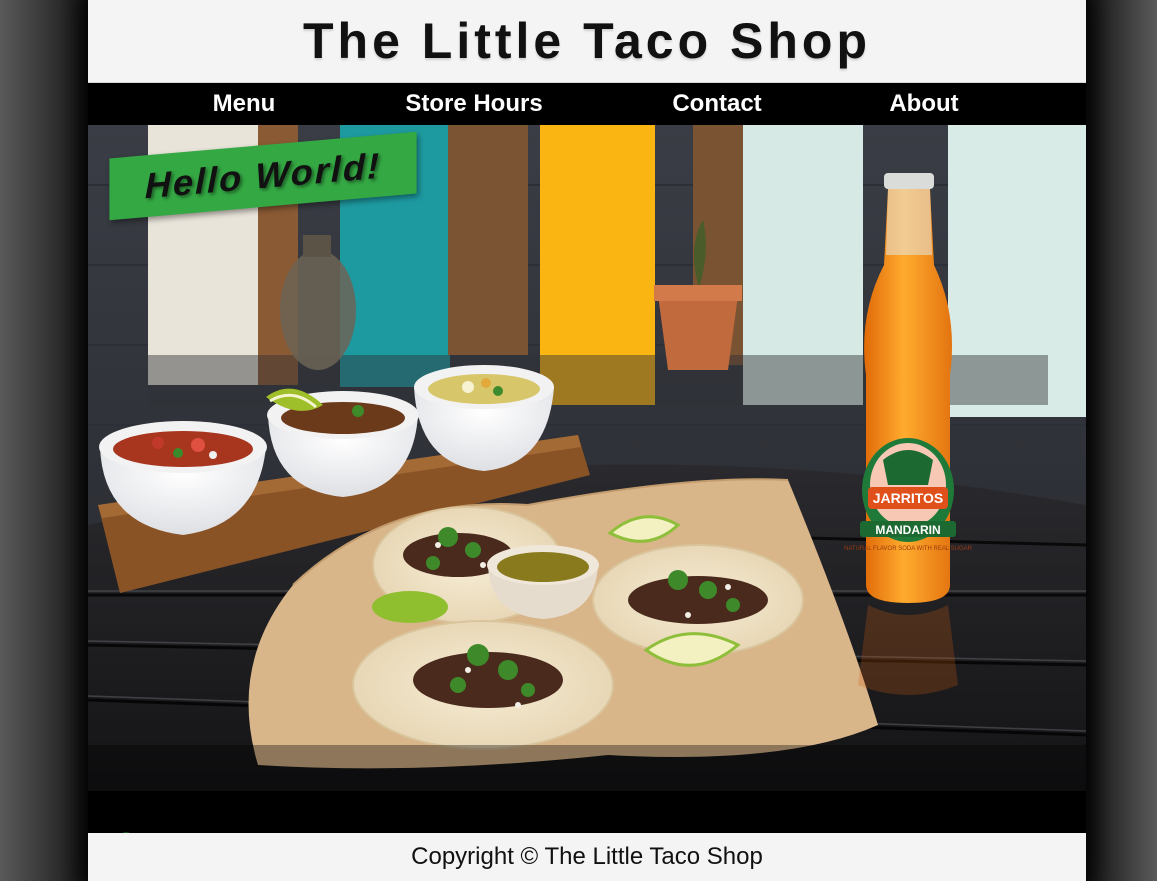  Describe the element at coordinates (587, 104) in the screenshot. I see `main-nav: Menu Store Hours Contact About` at that location.